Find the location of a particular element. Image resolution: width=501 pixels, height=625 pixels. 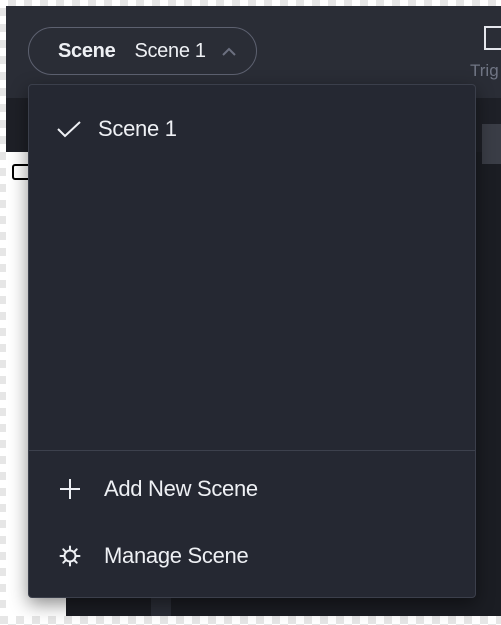

add-new-scene-label: Add New Scene is located at coordinates (181, 488).